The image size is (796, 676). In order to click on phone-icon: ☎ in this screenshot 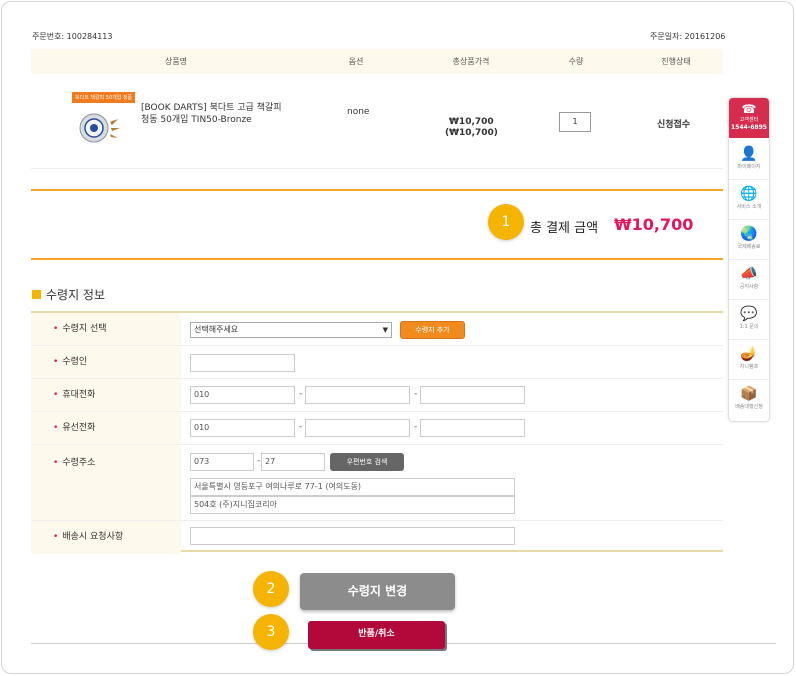, I will do `click(749, 109)`.